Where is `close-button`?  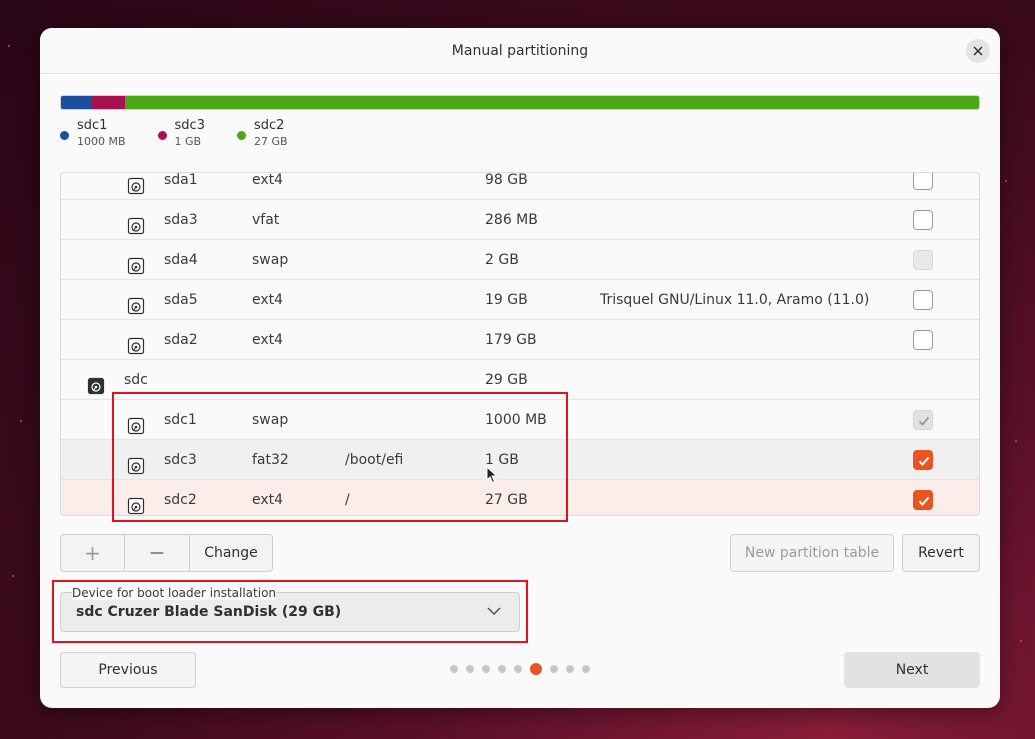
close-button is located at coordinates (978, 51).